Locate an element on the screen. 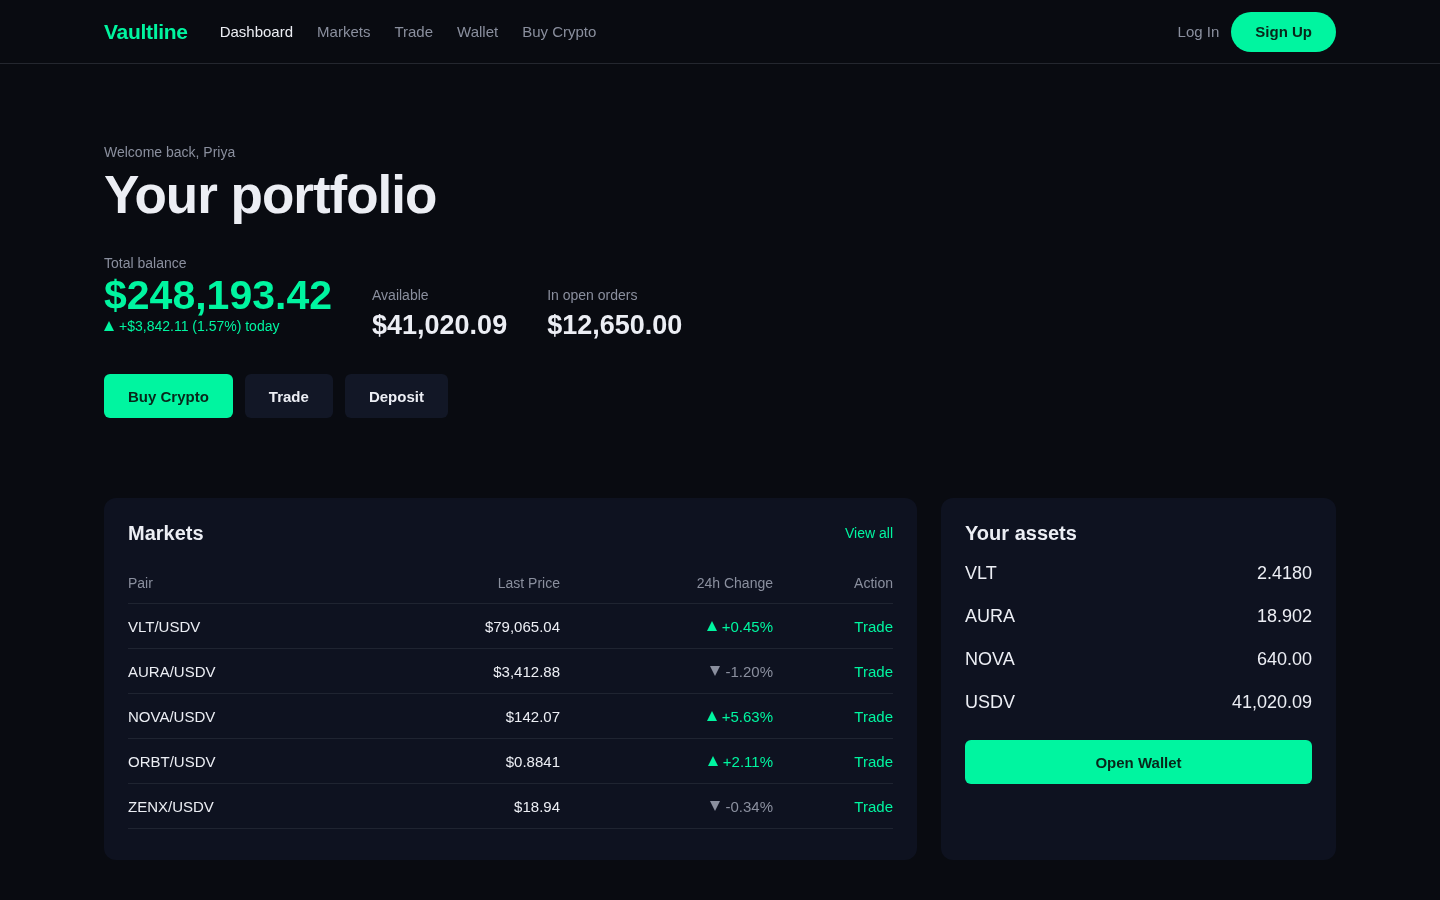 The height and width of the screenshot is (900, 1440). view-all-link: View all is located at coordinates (869, 533).